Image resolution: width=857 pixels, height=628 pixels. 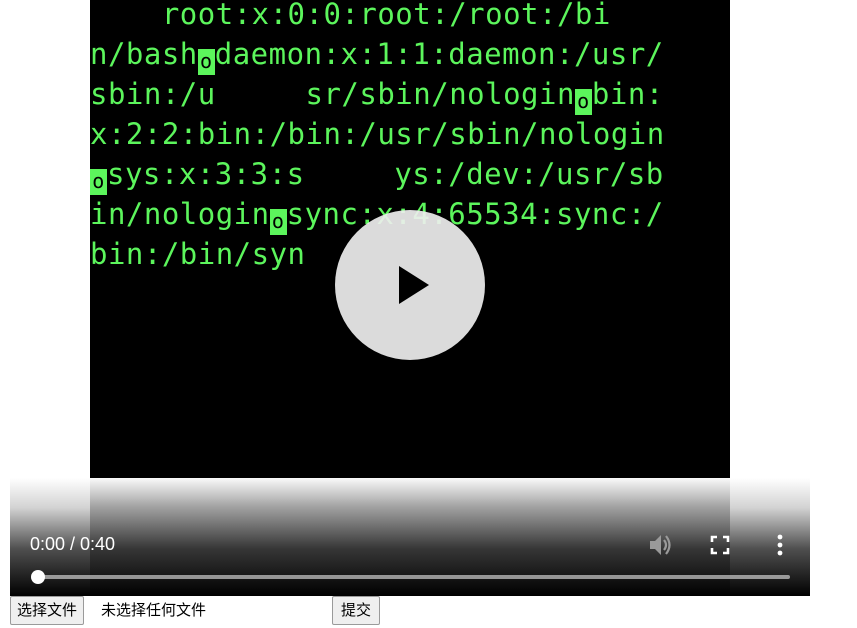 I want to click on terminal-line-5: osys:x:3:3:s ys:/dev:/usr/sb, so click(x=377, y=176).